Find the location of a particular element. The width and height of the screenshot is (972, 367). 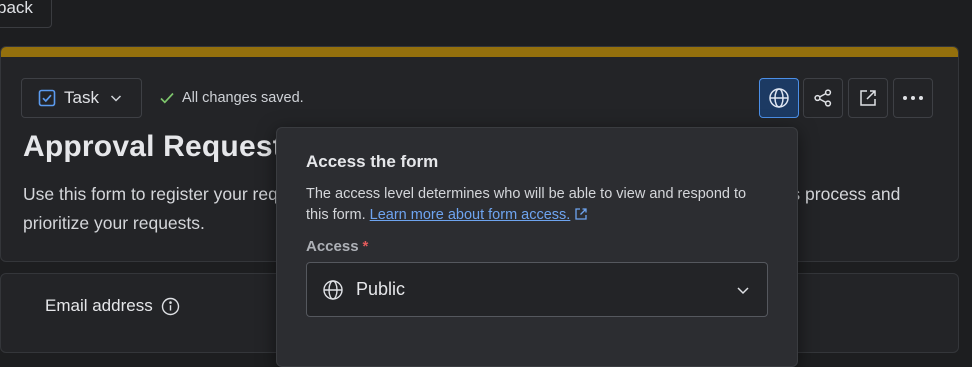

share-button is located at coordinates (823, 98).